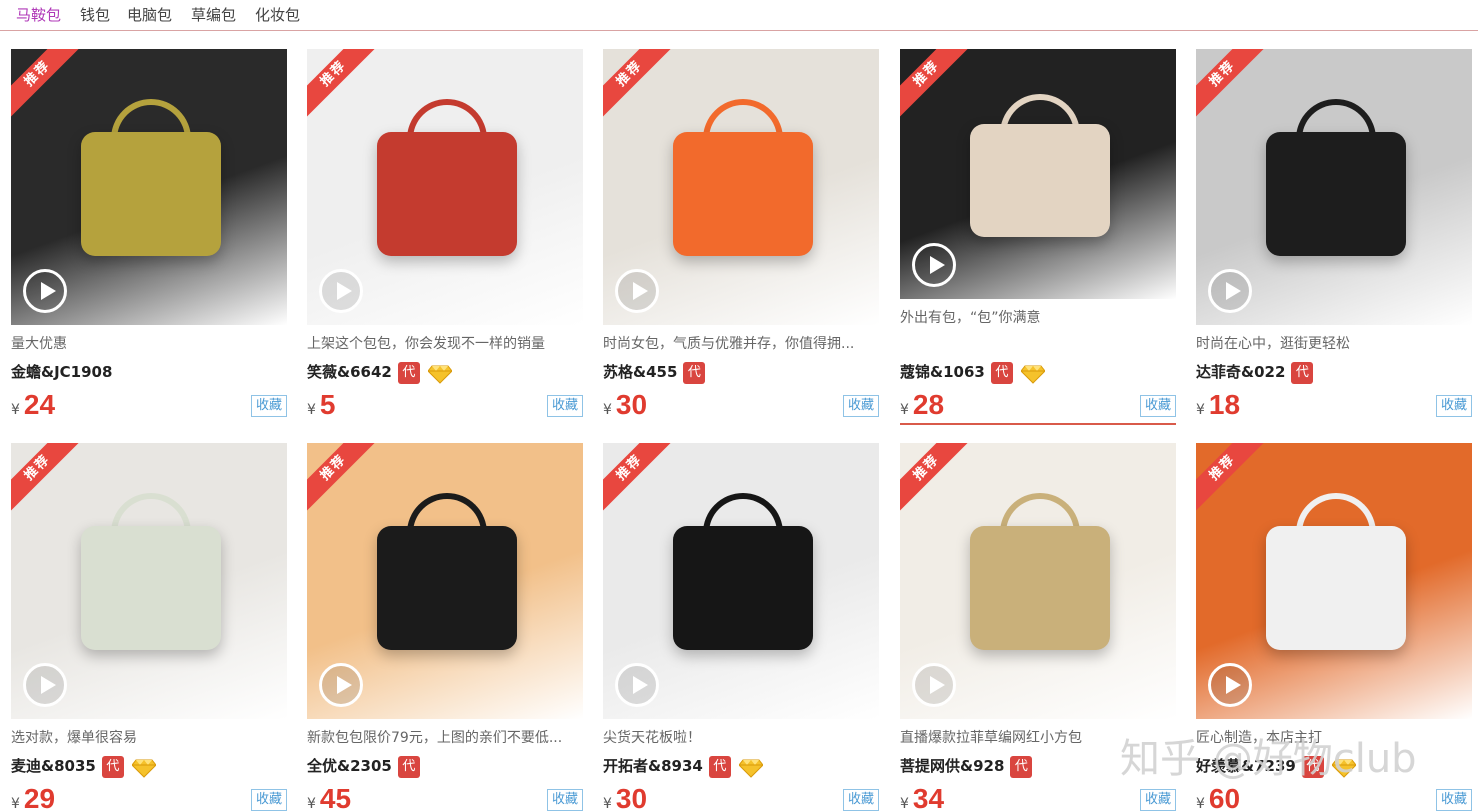  I want to click on product-card: 推荐 量大优惠 金蟾&JC1908 ¥24 收藏, so click(149, 226).